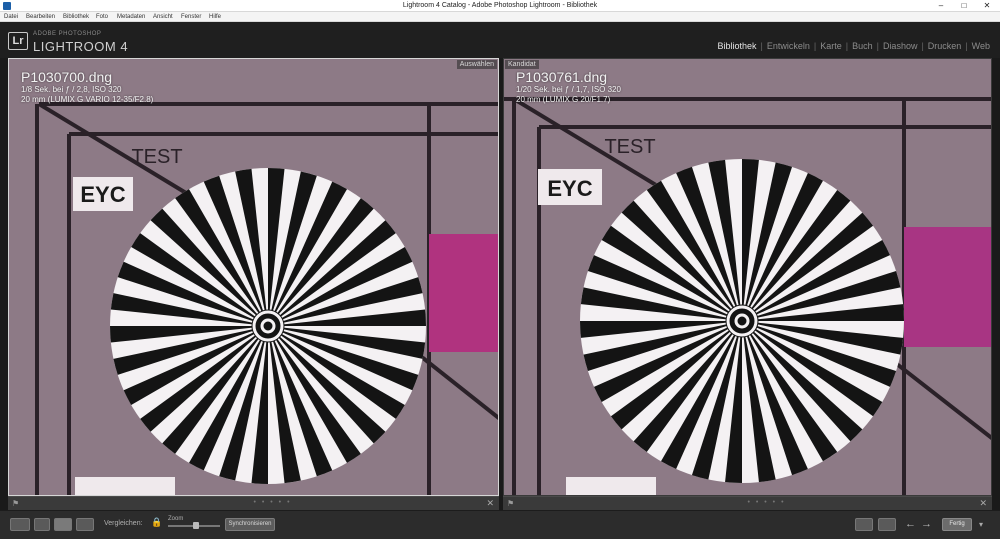 This screenshot has height=539, width=1000. Describe the element at coordinates (476, 64) in the screenshot. I see `select-tag: Auswählen` at that location.